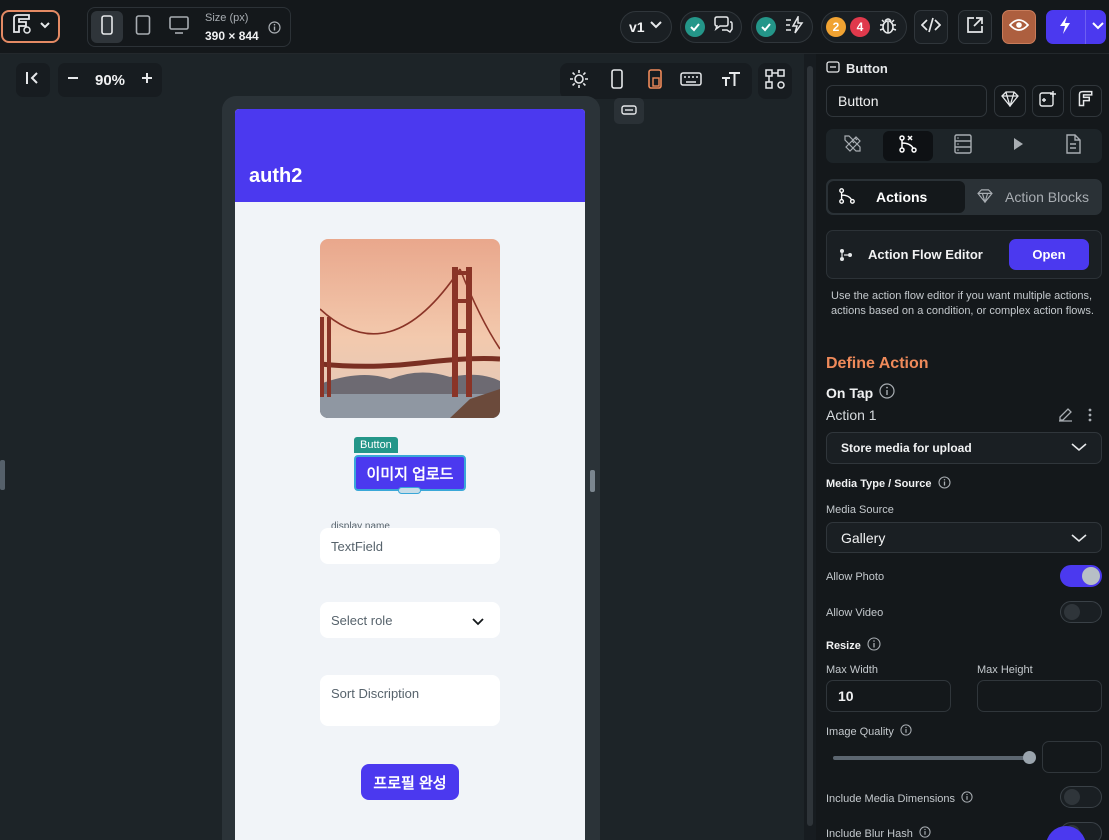 The height and width of the screenshot is (840, 1109). I want to click on app-bar: auth2, so click(410, 155).